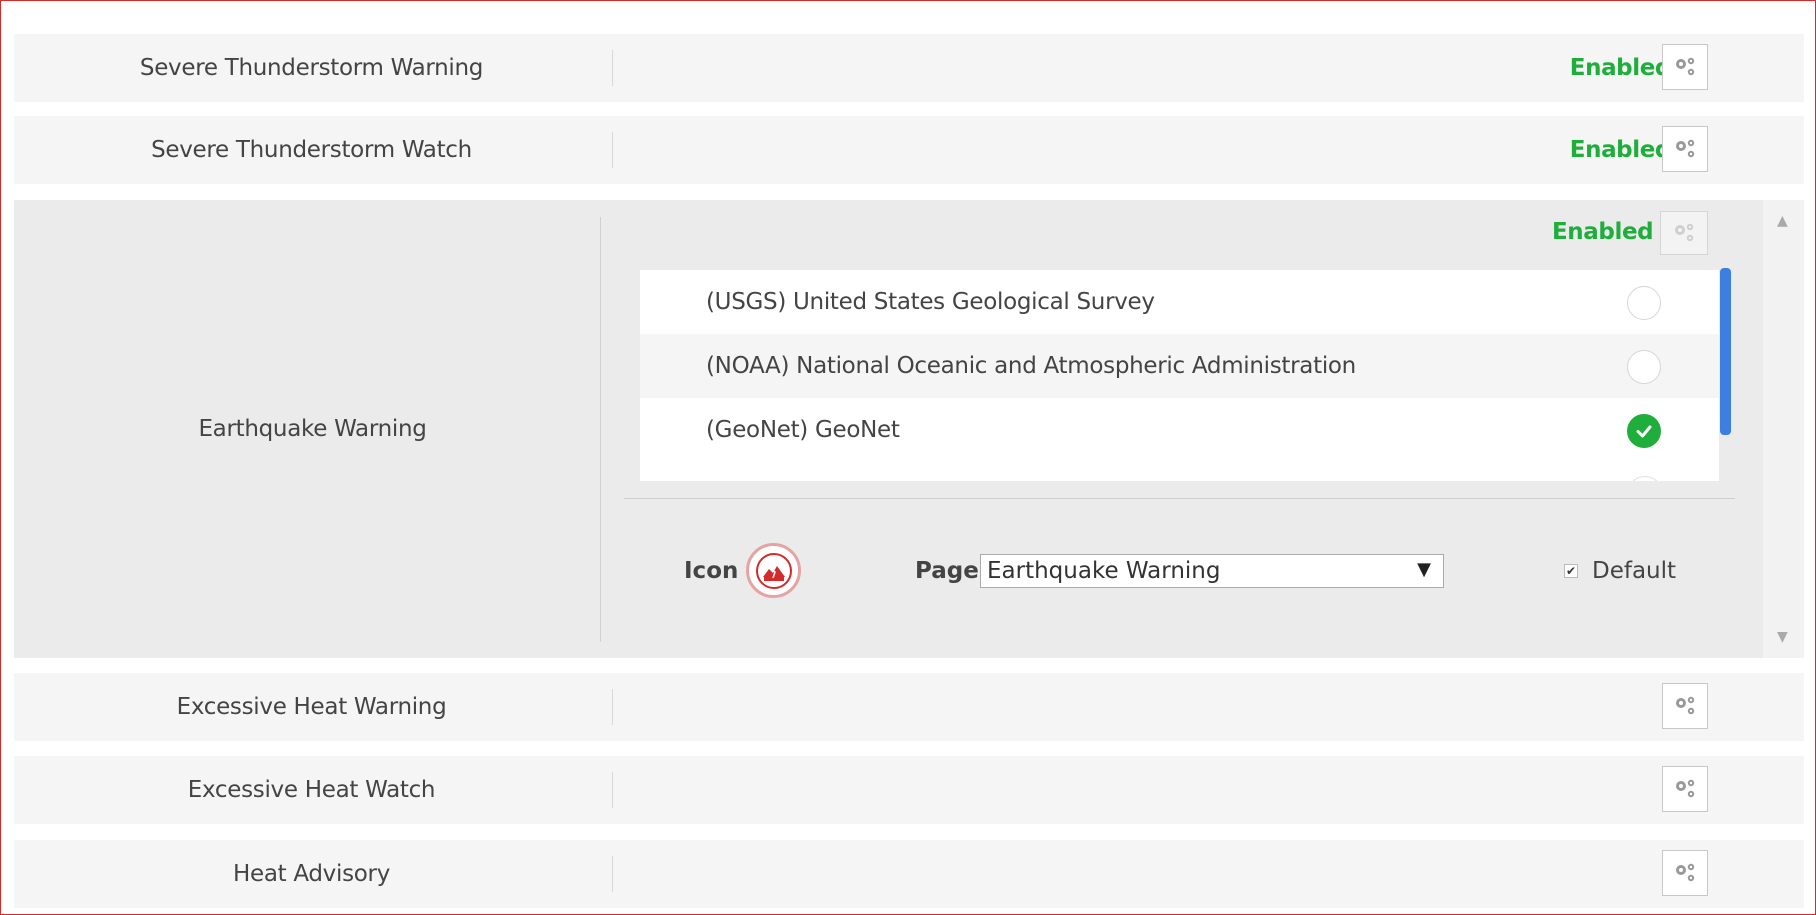 The width and height of the screenshot is (1816, 915). What do you see at coordinates (909, 150) in the screenshot?
I see `alert-row-severe-thunderstorm-watch: Severe Thunderstorm Watch Enabled` at bounding box center [909, 150].